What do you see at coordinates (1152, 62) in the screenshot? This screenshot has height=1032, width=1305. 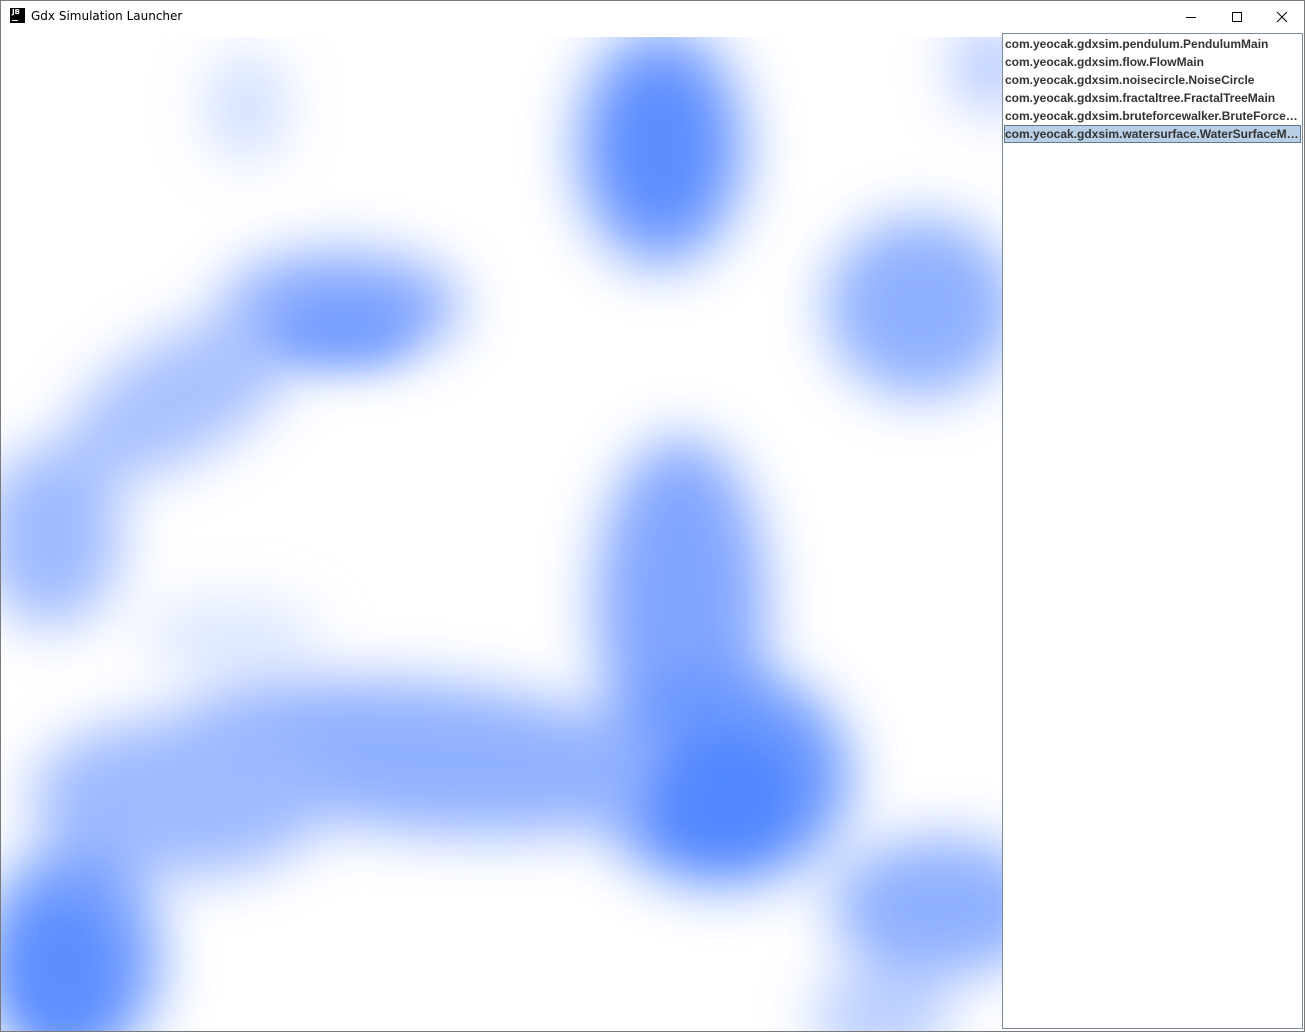 I see `list-item: com.yeocak.gdxsim.flow.FlowMain` at bounding box center [1152, 62].